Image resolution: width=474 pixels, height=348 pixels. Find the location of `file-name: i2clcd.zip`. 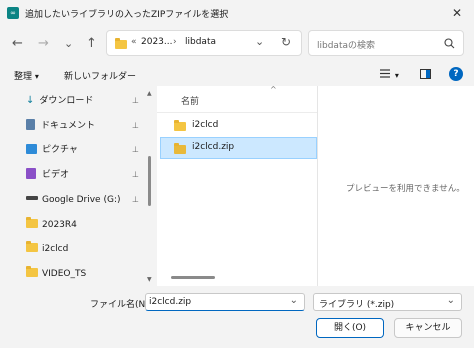

file-name: i2clcd.zip is located at coordinates (213, 147).